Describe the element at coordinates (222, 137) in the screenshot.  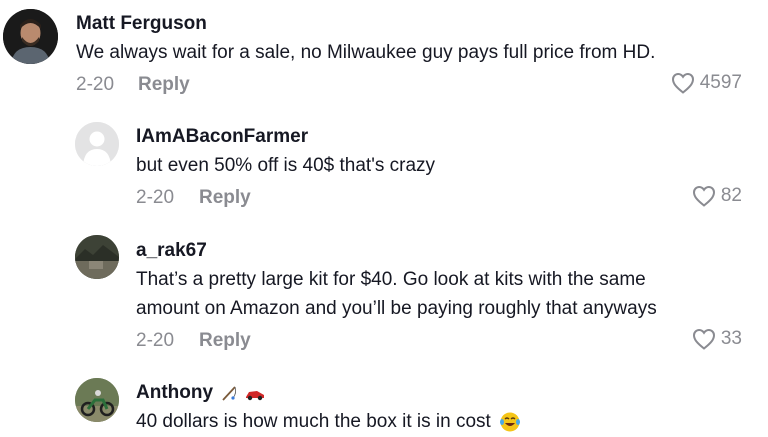
I see `comment-username: IAmABaconFarmer` at that location.